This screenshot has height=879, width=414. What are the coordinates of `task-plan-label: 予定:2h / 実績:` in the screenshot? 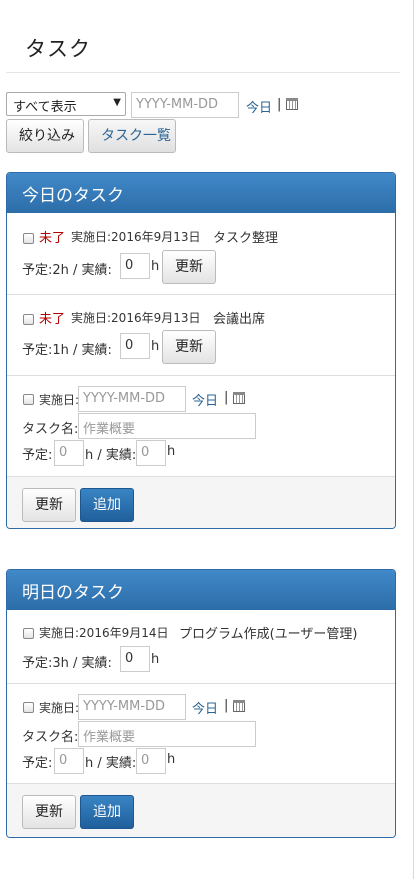 It's located at (67, 270).